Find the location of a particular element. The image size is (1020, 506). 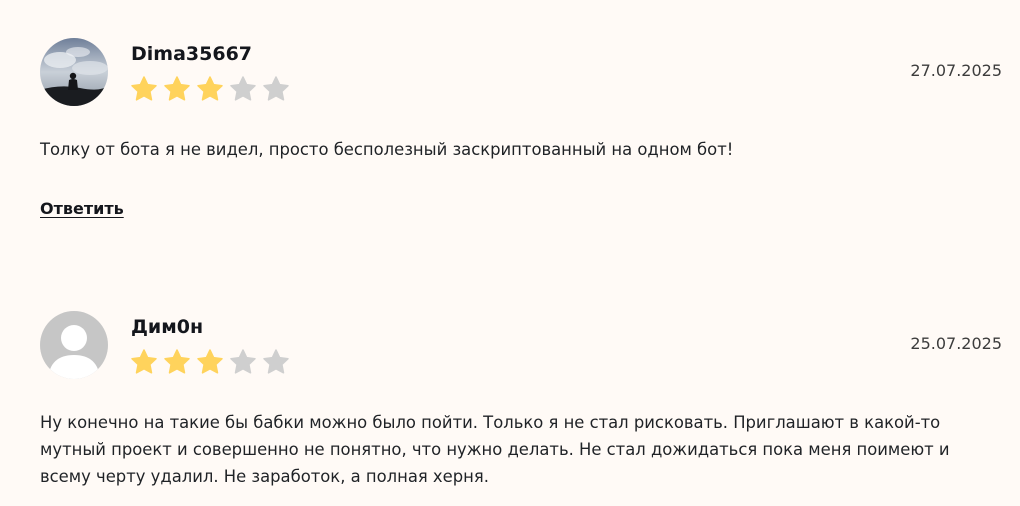

photo-avatar-icon is located at coordinates (74, 72).